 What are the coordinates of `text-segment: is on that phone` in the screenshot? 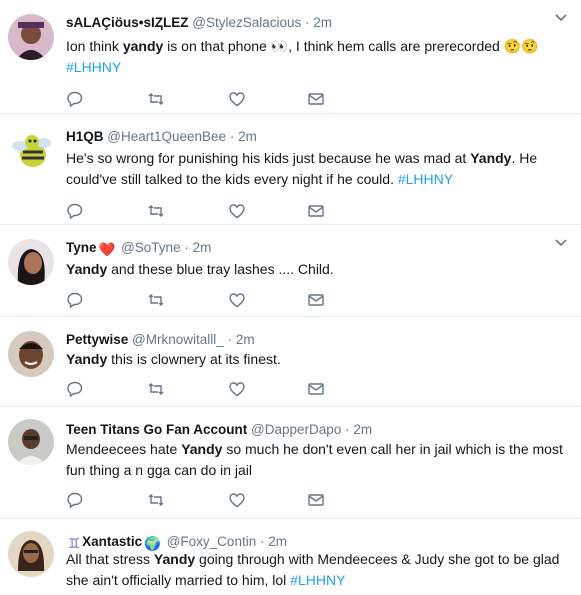 It's located at (217, 46).